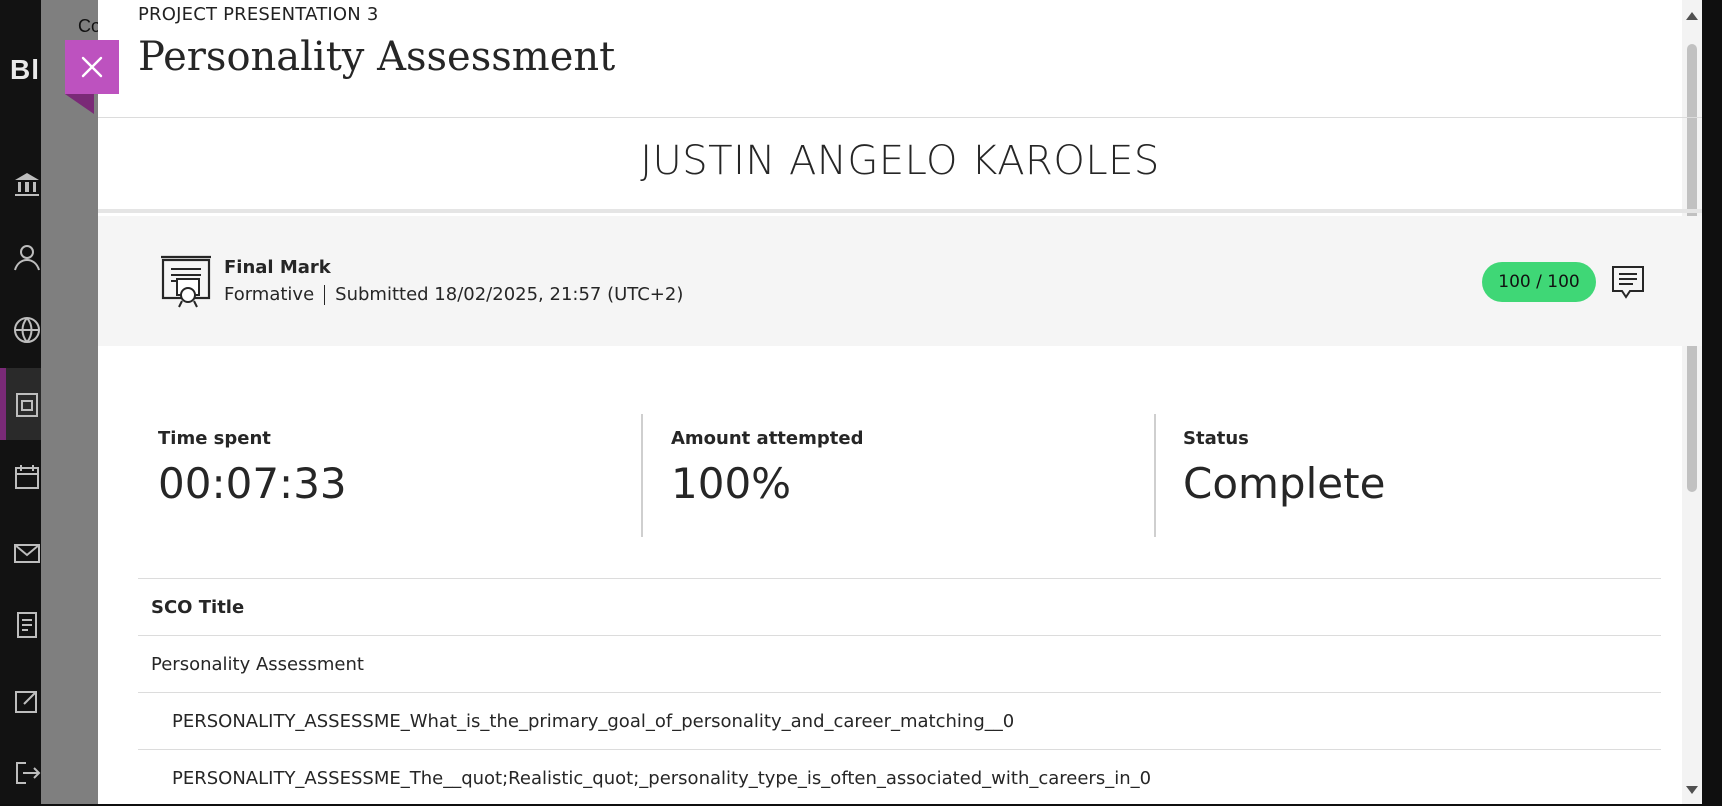 The height and width of the screenshot is (806, 1722). Describe the element at coordinates (26, 477) in the screenshot. I see `calendar-icon` at that location.